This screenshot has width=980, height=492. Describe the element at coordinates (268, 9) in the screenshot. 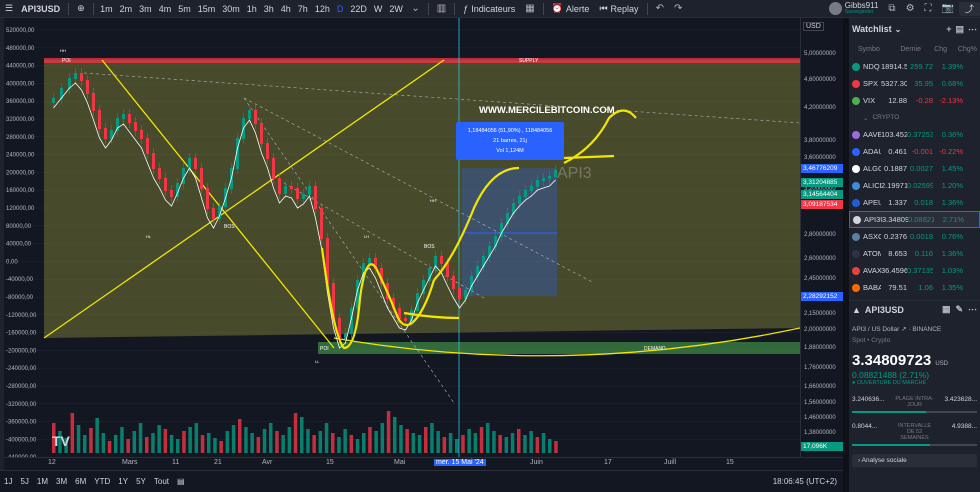

I see `interval-3h: 3h` at that location.